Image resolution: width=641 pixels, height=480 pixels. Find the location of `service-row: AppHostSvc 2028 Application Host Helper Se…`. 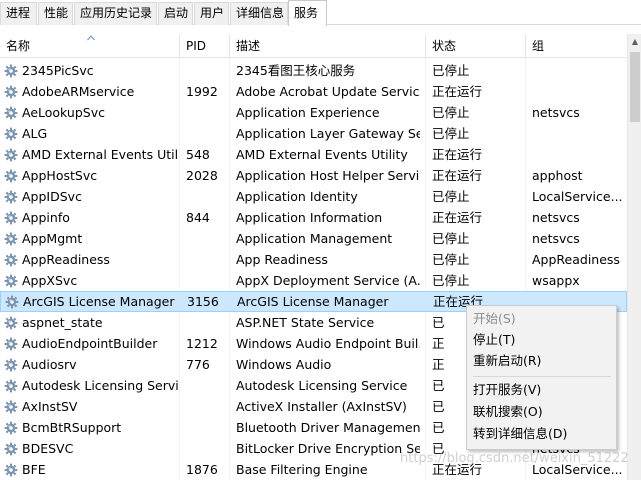

service-row: AppHostSvc 2028 Application Host Helper Se… is located at coordinates (313, 175).